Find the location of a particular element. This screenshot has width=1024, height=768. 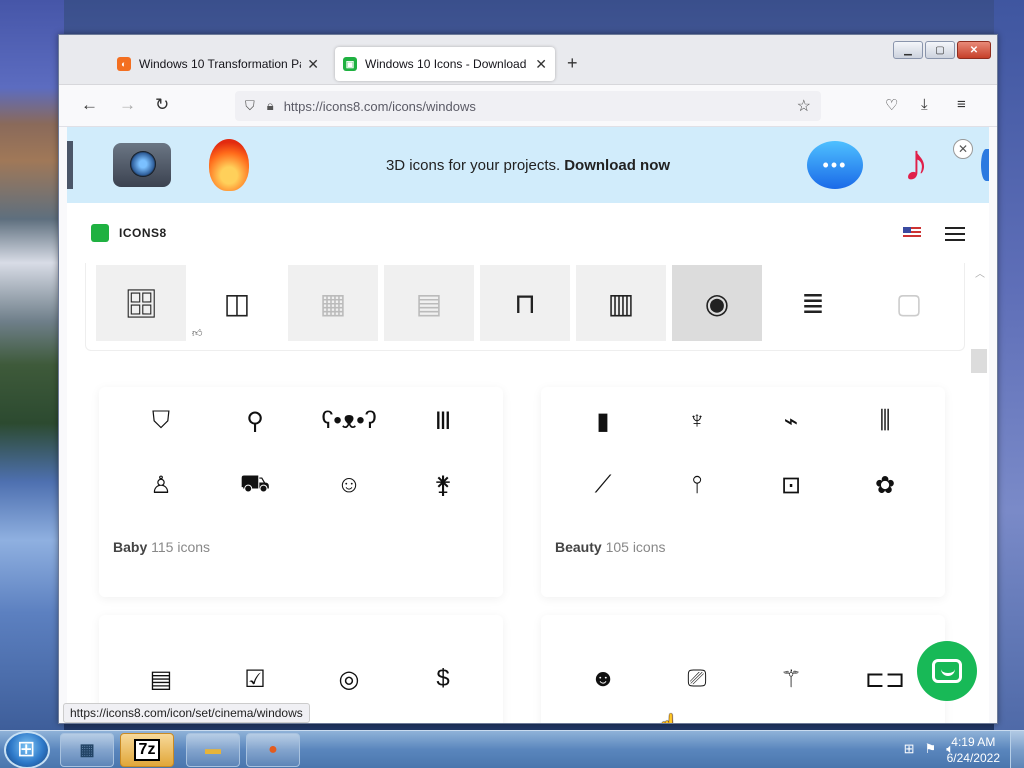

close-window-button: ✕ is located at coordinates (974, 50).